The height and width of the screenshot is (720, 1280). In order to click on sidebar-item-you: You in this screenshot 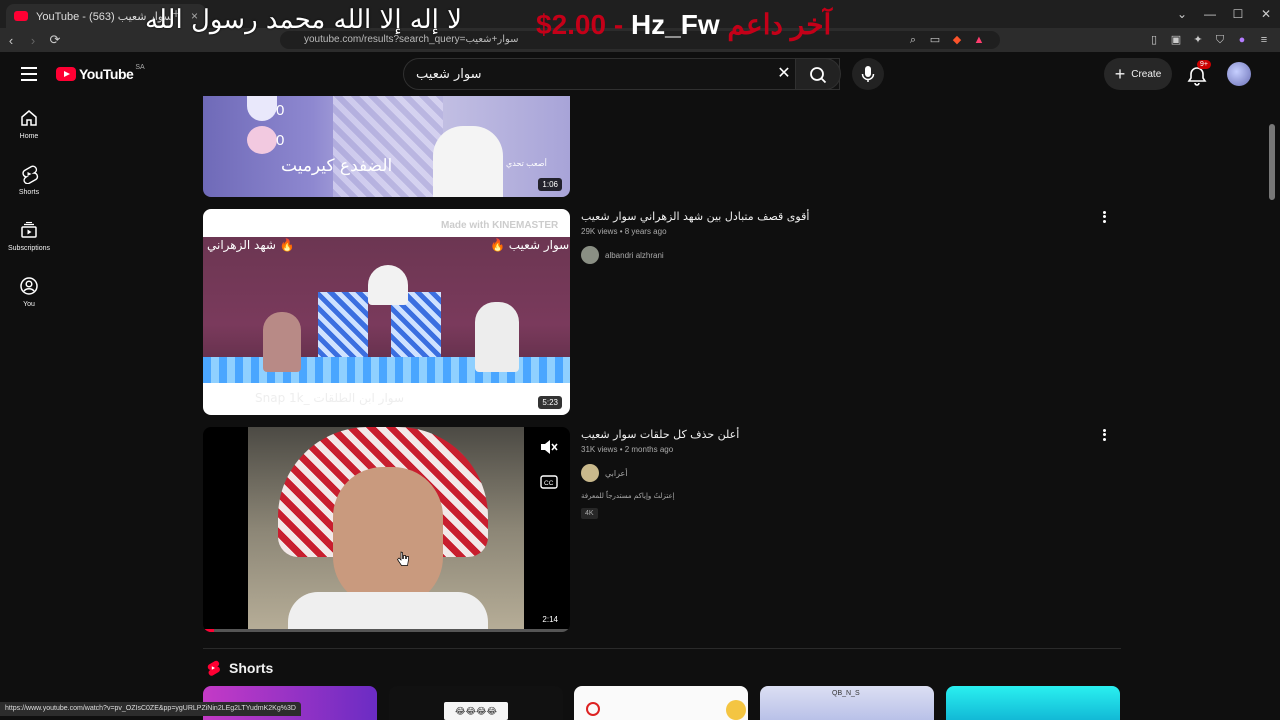, I will do `click(29, 292)`.